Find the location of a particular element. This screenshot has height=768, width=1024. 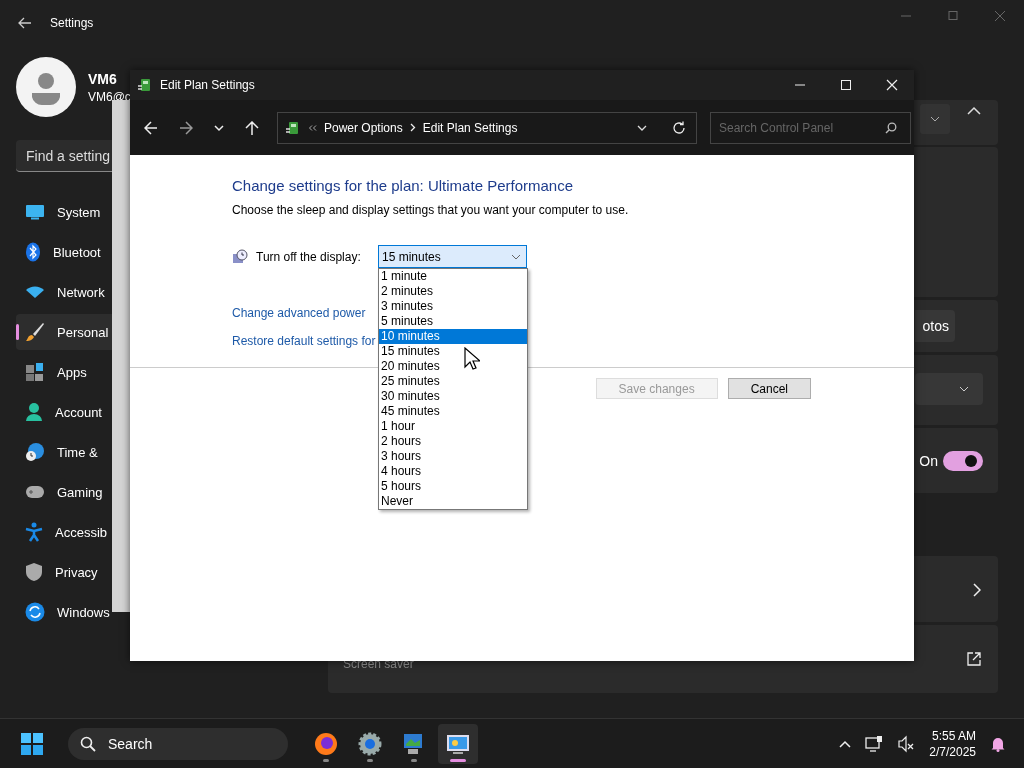

breadcrumb: Power Options is located at coordinates (363, 127).